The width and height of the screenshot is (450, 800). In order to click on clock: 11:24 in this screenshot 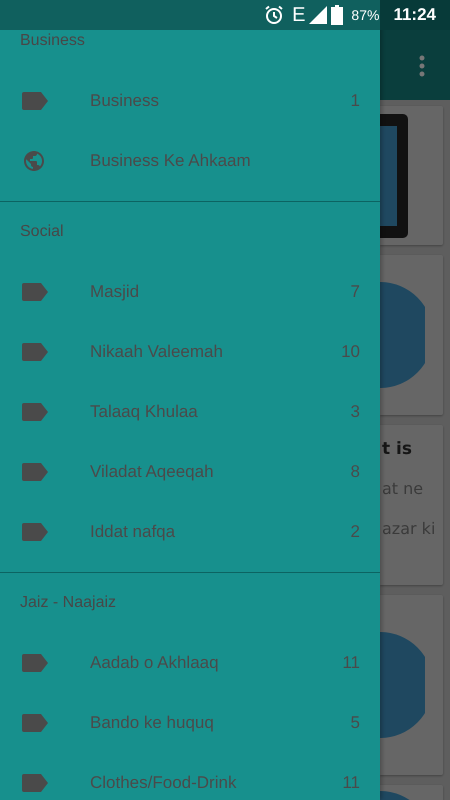, I will do `click(414, 15)`.